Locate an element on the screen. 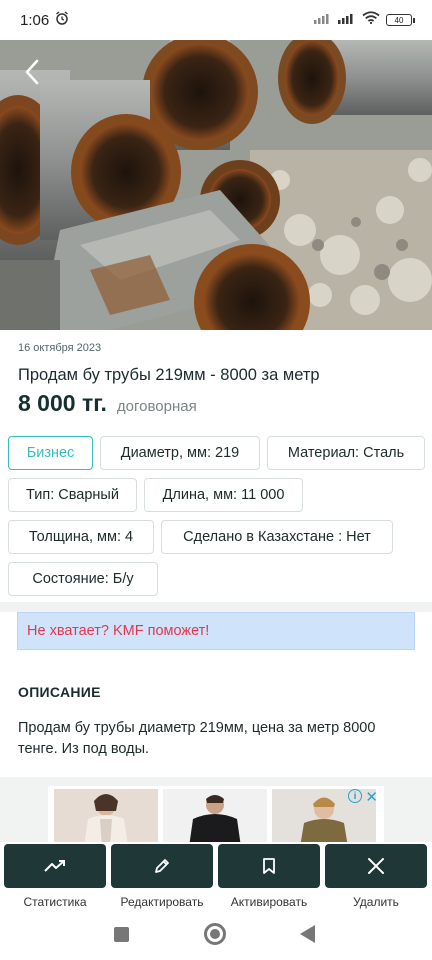 The image size is (432, 960). stats-button is located at coordinates (55, 866).